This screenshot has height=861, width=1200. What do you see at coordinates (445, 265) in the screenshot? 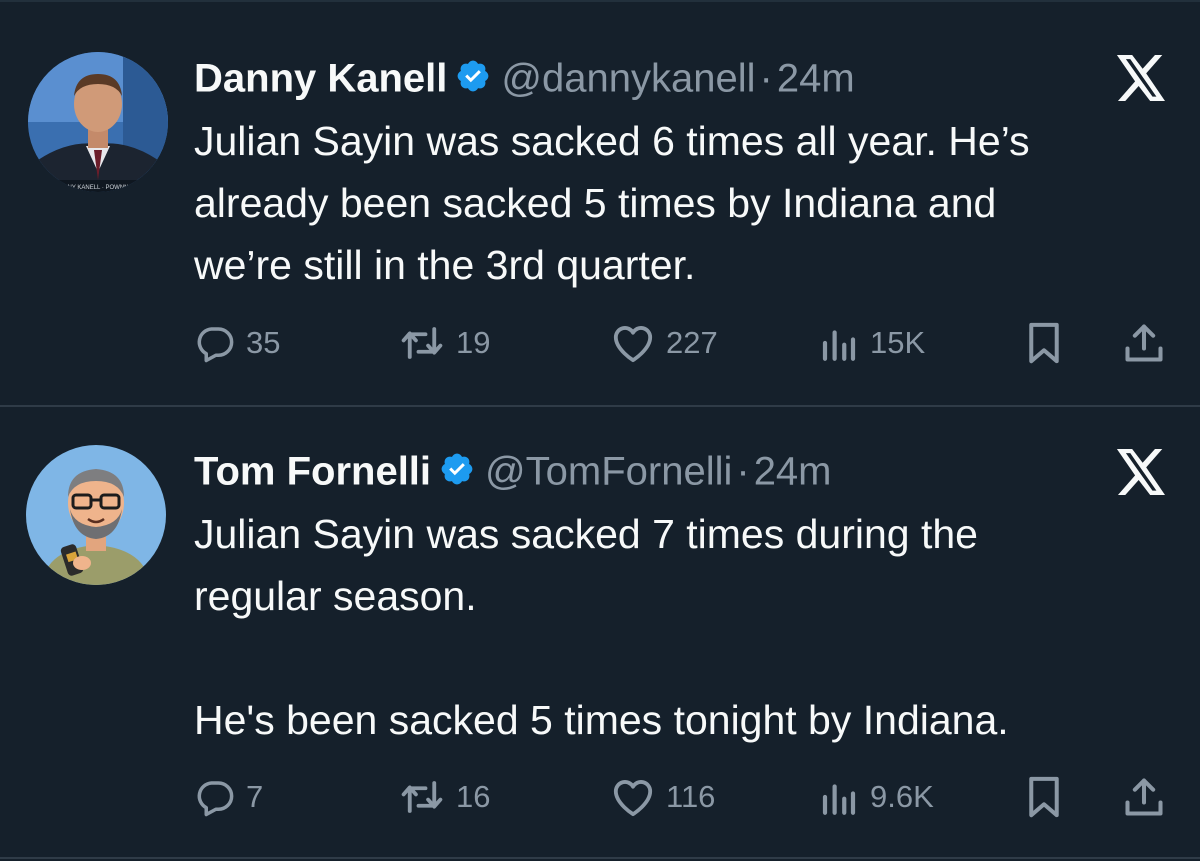
I see `tweet-text-line: we’re still in the 3rd quarter.` at bounding box center [445, 265].